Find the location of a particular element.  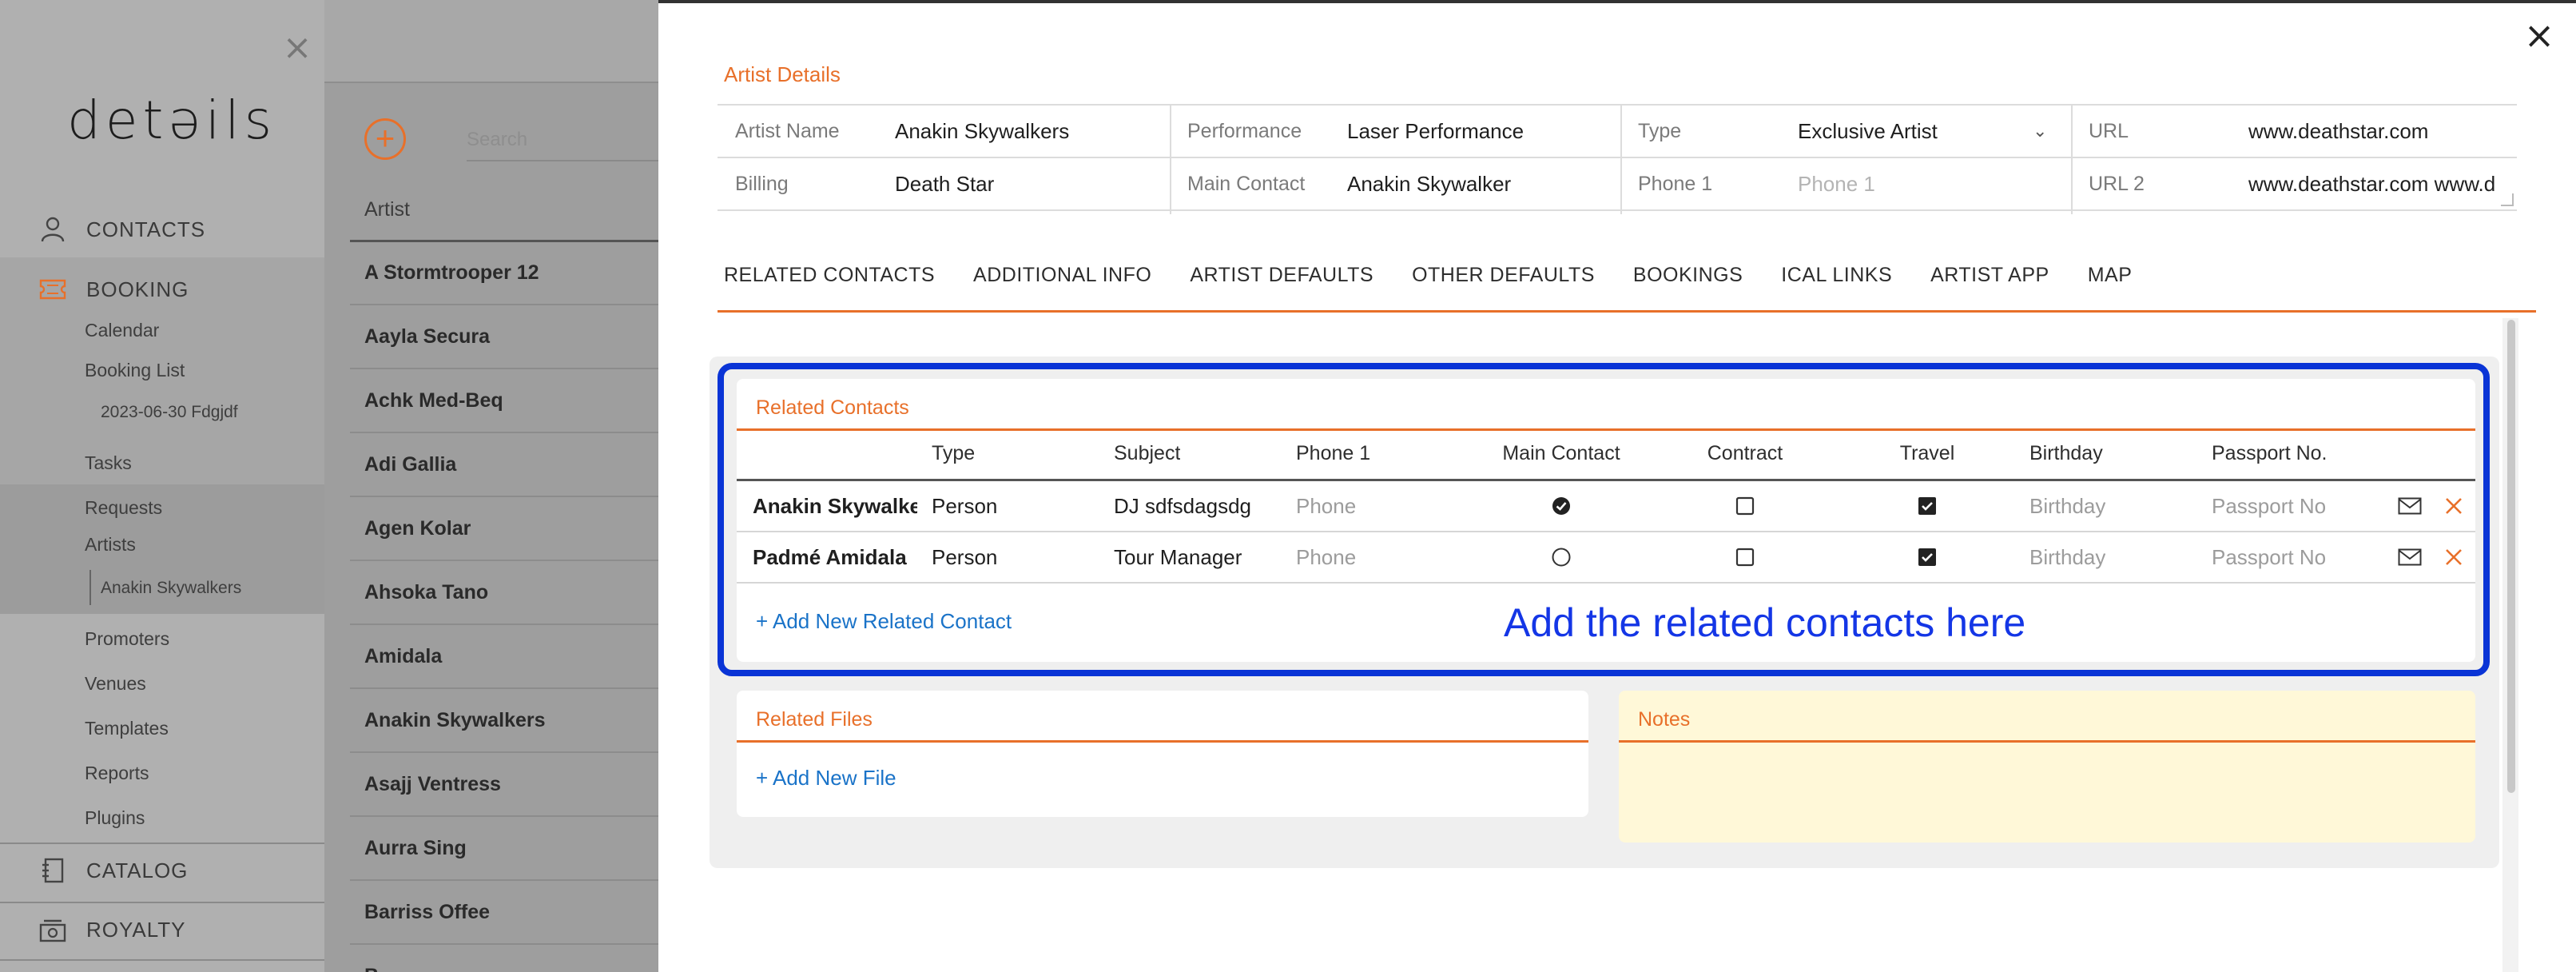

artist-column-header: Artist is located at coordinates (387, 209).